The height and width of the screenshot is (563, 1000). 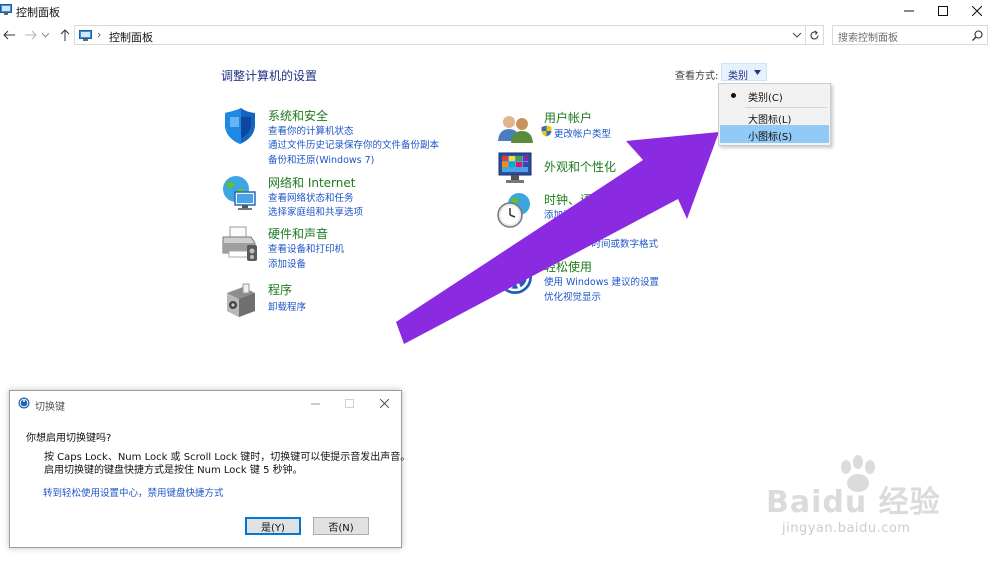 What do you see at coordinates (572, 296) in the screenshot?
I see `link-optimize-visual-display: 优化视觉显示` at bounding box center [572, 296].